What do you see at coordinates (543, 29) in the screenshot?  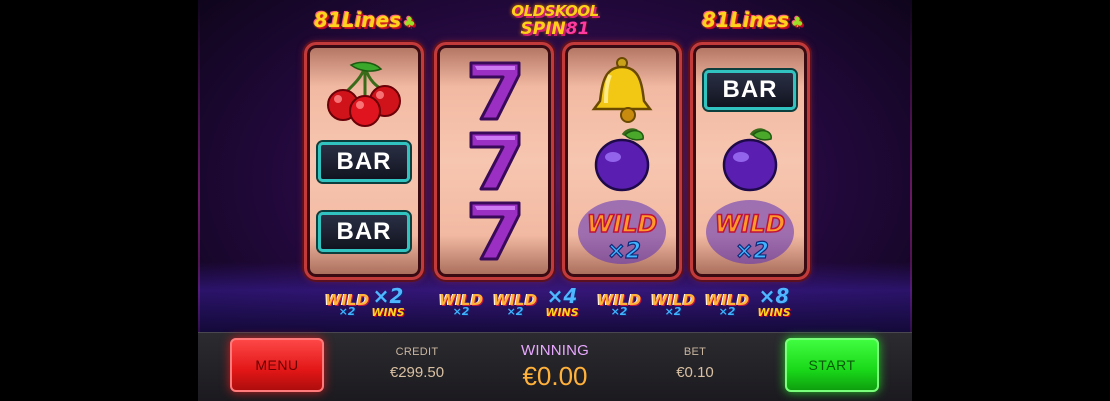 I see `logo-word-spin: SPIN` at bounding box center [543, 29].